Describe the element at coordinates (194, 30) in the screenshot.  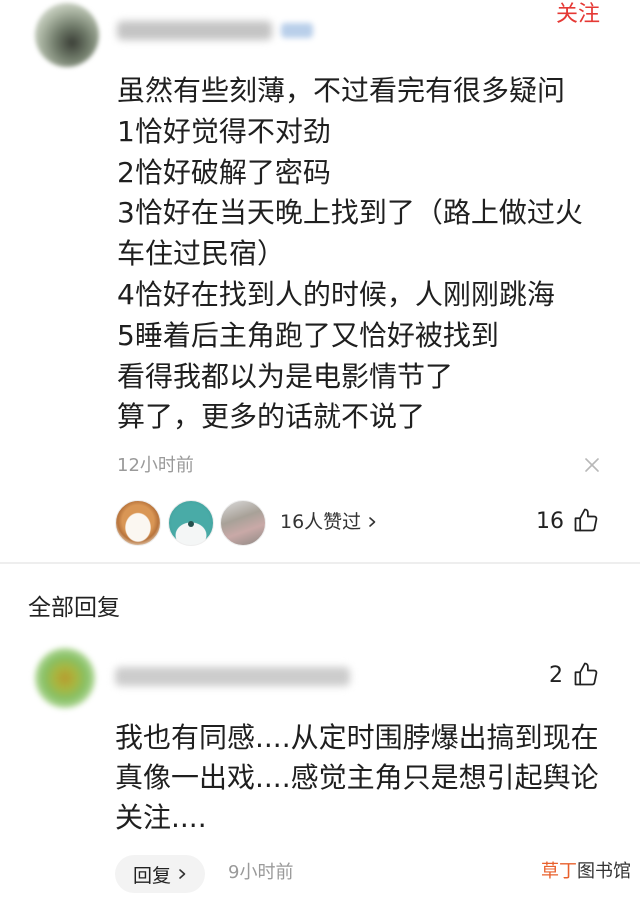
I see `author-name-blurred` at that location.